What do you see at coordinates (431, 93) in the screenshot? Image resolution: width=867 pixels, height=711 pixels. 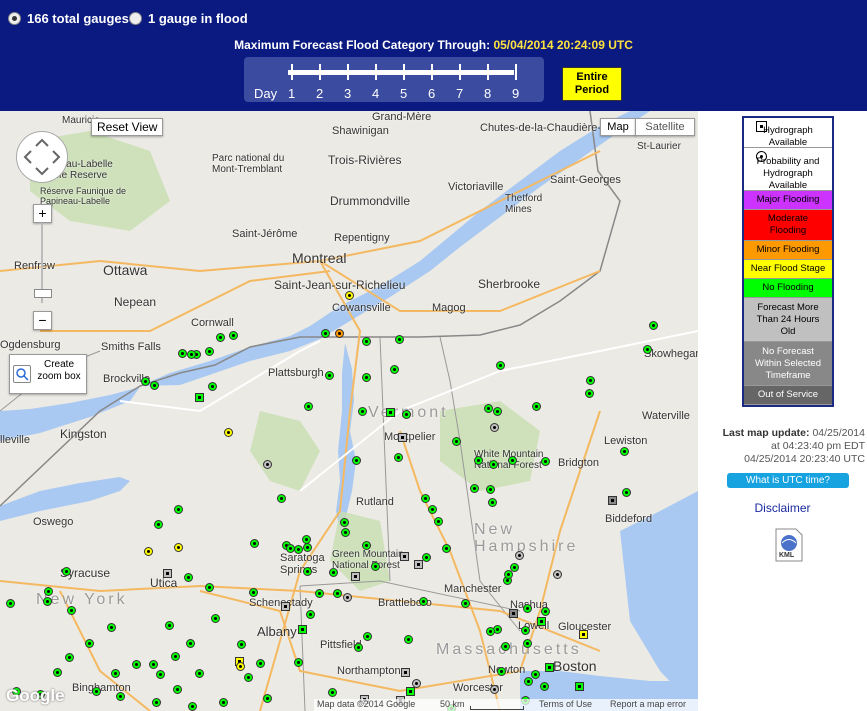 I see `day-number: 6` at bounding box center [431, 93].